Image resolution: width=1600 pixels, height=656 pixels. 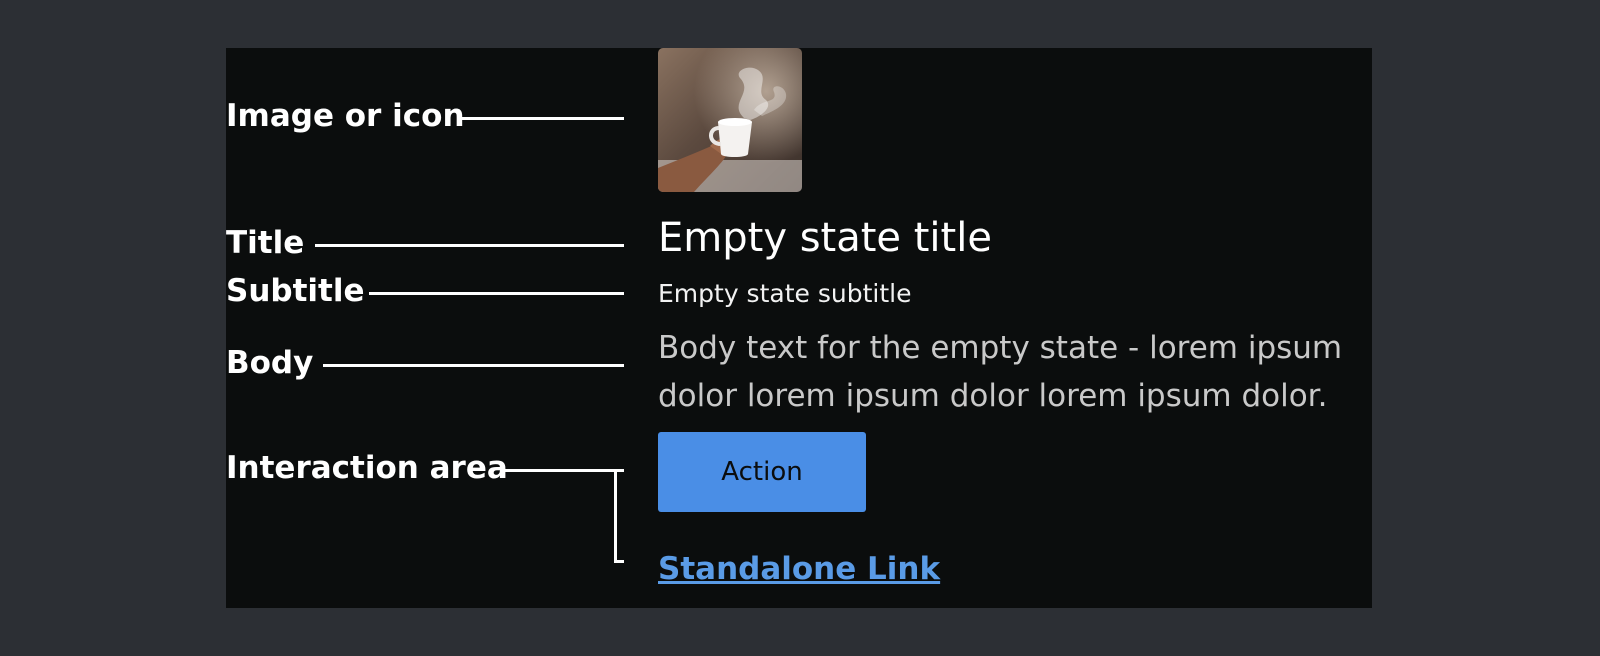 What do you see at coordinates (473, 365) in the screenshot?
I see `body-leader-line` at bounding box center [473, 365].